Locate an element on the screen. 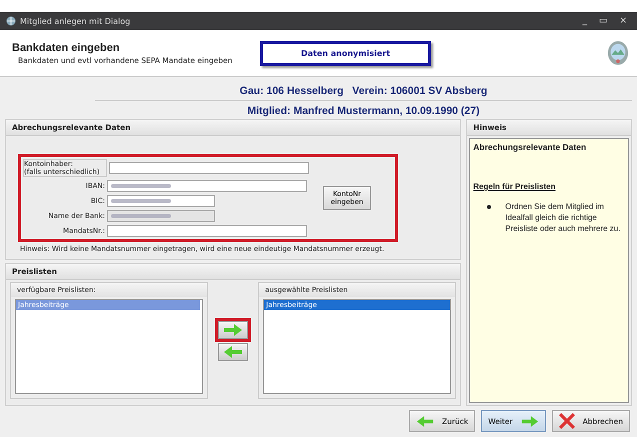  bullet-icon is located at coordinates (489, 207).